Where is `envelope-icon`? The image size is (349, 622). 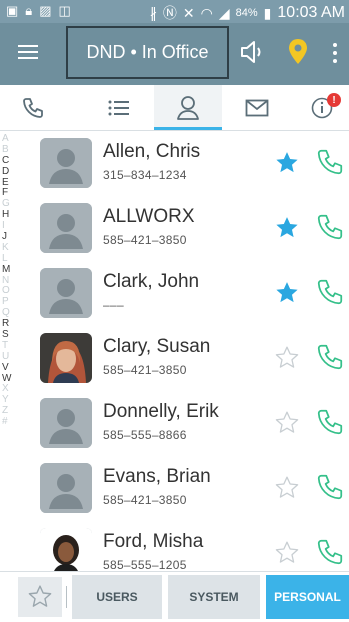 envelope-icon is located at coordinates (257, 107).